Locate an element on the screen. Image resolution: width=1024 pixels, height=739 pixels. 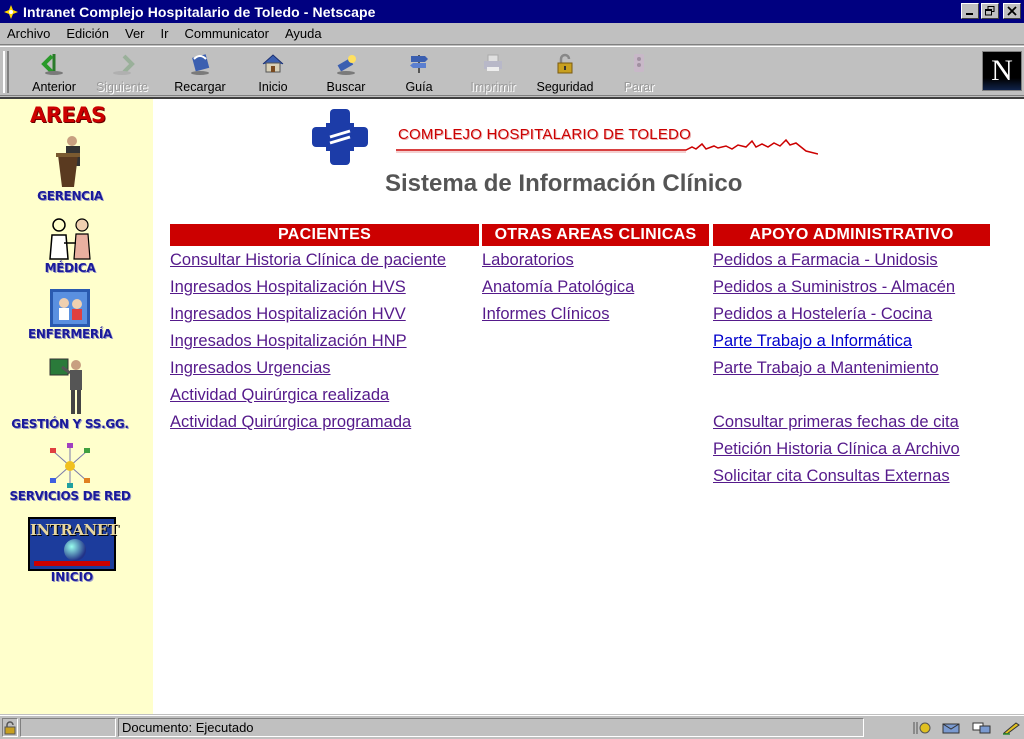
netscape-logo-letter: N is located at coordinates (1002, 70).